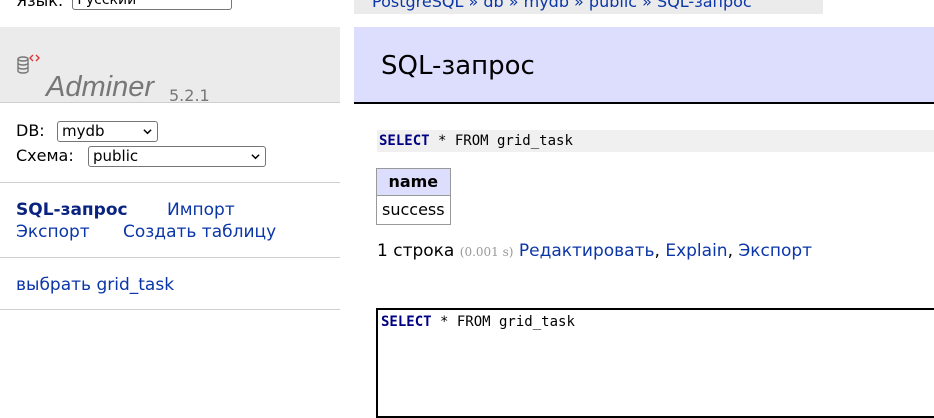 Image resolution: width=934 pixels, height=418 pixels. Describe the element at coordinates (199, 232) in the screenshot. I see `create-table-link: Создать таблицу` at that location.